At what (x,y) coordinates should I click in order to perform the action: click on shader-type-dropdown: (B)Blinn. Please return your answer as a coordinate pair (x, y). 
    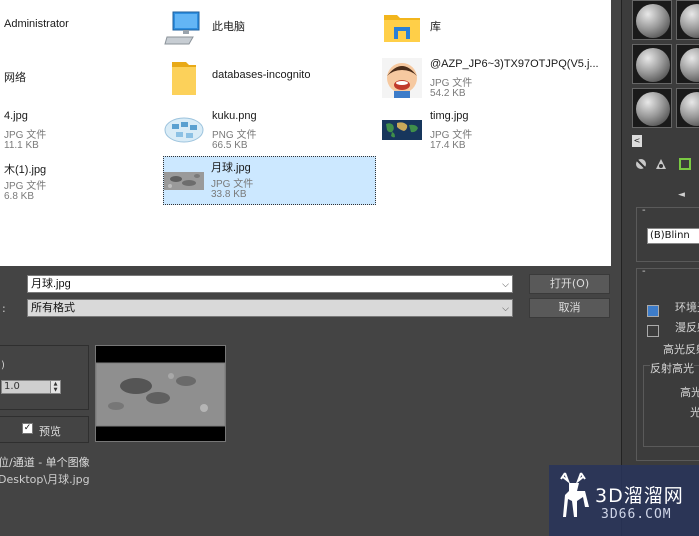
    Looking at the image, I should click on (673, 236).